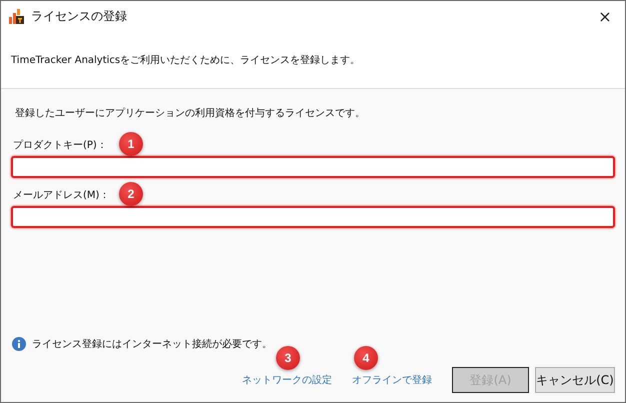 This screenshot has height=403, width=626. Describe the element at coordinates (605, 16) in the screenshot. I see `close-icon: ×` at that location.